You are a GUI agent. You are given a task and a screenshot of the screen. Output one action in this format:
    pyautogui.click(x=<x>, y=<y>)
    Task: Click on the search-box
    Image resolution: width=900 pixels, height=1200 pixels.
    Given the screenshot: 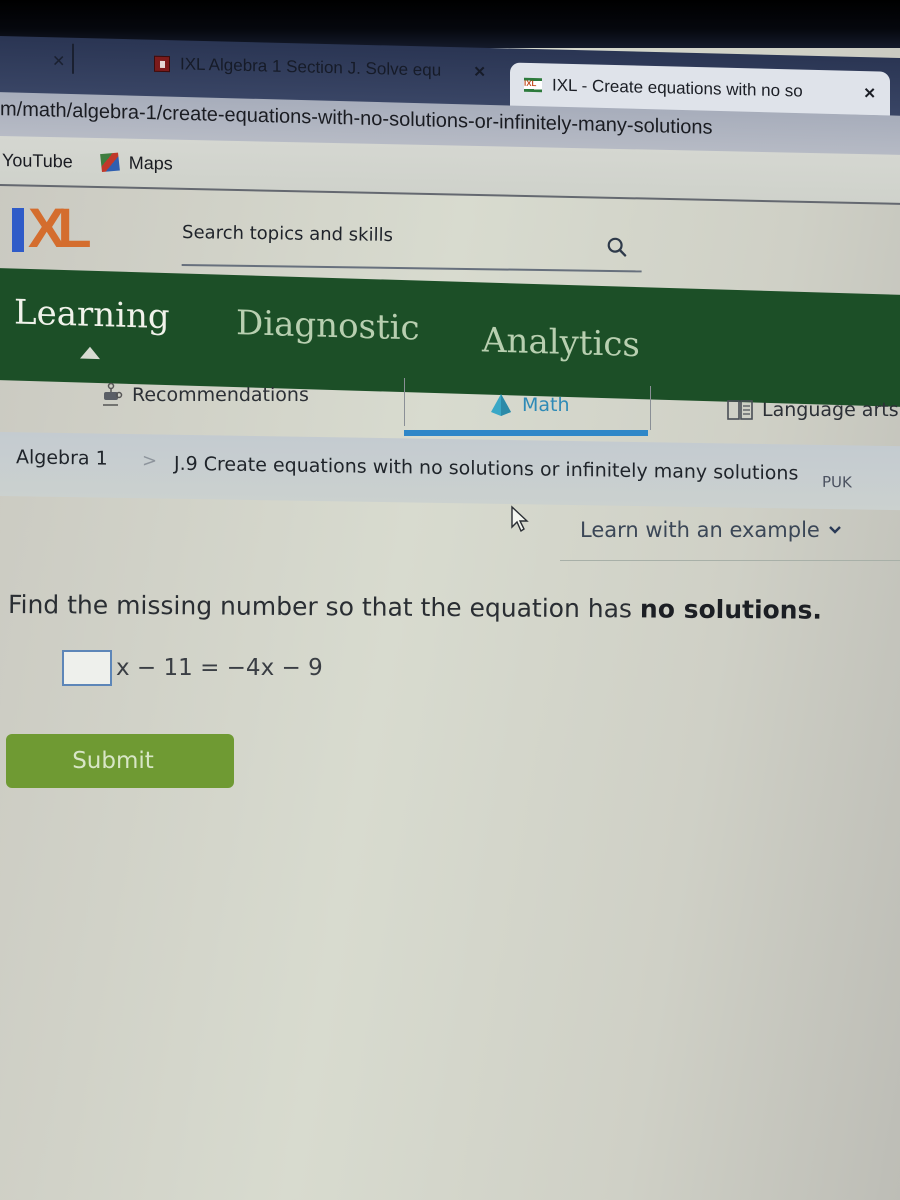 What is the action you would take?
    pyautogui.click(x=412, y=244)
    